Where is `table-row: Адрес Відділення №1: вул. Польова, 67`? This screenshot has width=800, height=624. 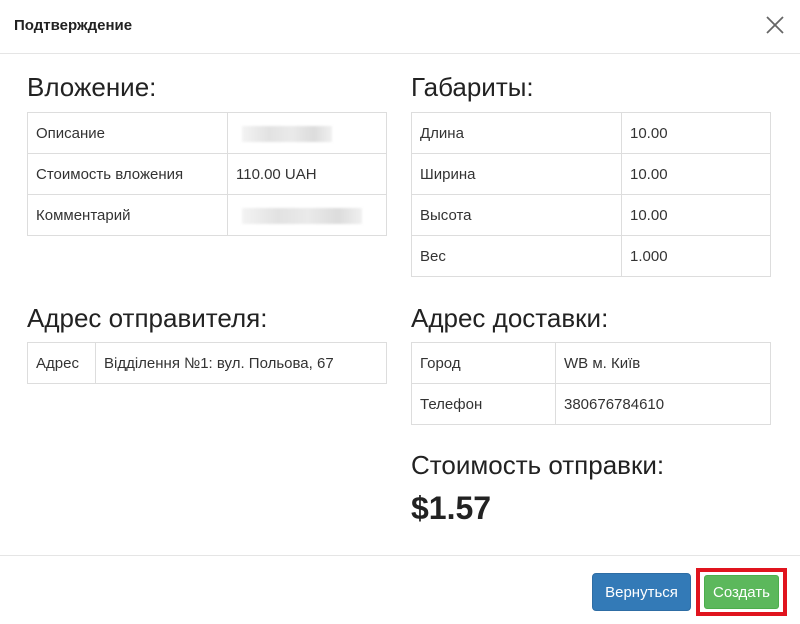
table-row: Адрес Відділення №1: вул. Польова, 67 is located at coordinates (207, 363).